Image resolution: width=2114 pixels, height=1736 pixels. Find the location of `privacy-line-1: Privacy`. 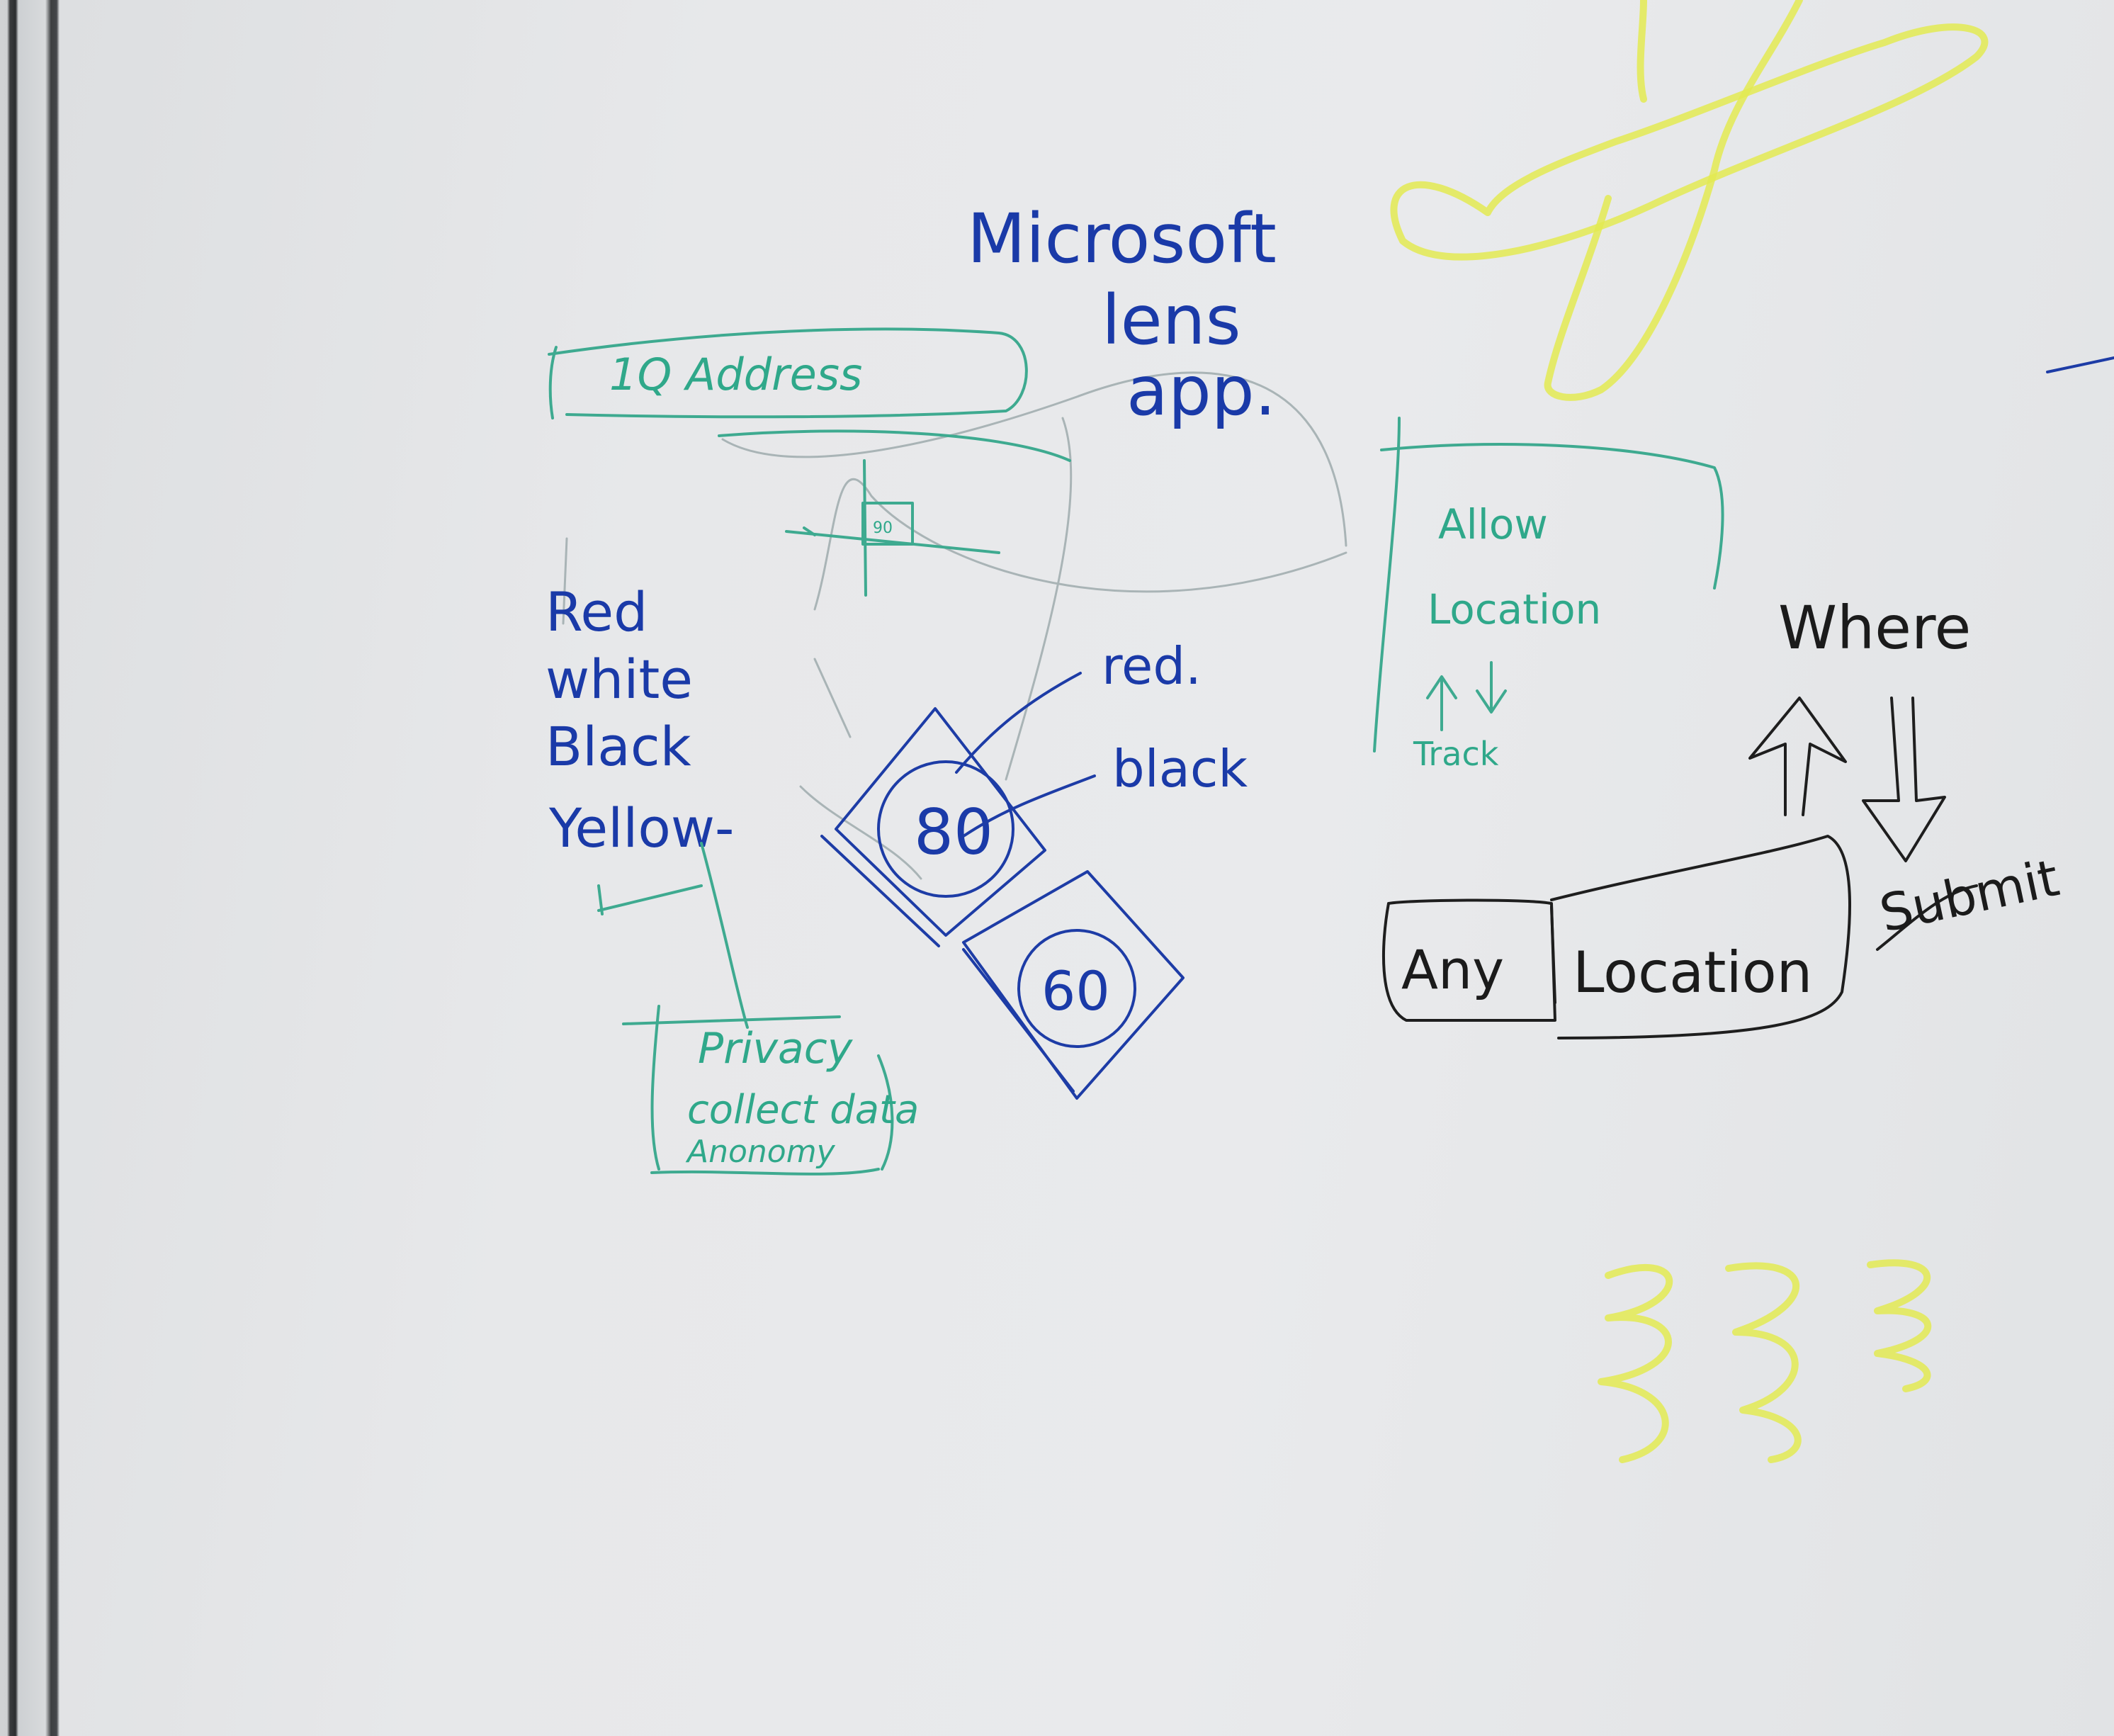

privacy-line-1: Privacy is located at coordinates (776, 1048).